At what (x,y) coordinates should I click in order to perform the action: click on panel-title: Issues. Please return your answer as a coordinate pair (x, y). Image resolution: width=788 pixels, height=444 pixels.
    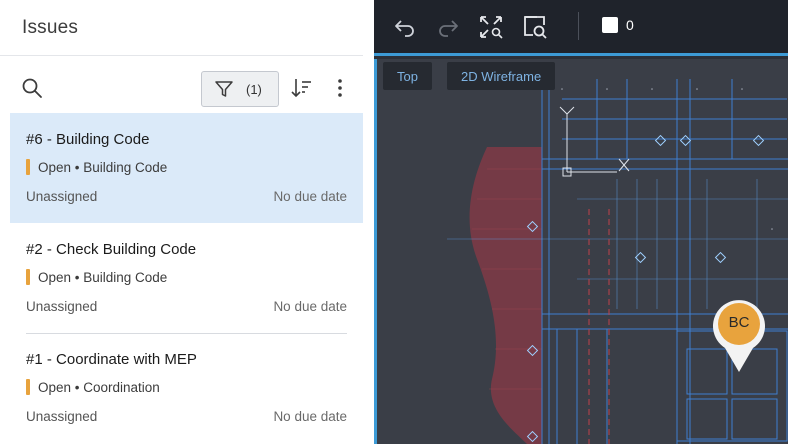
    Looking at the image, I should click on (50, 27).